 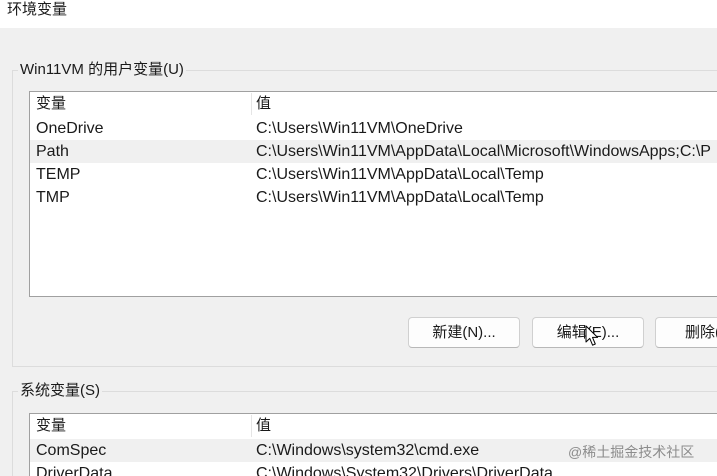 What do you see at coordinates (74, 470) in the screenshot?
I see `variable-name-cell: DriverData` at bounding box center [74, 470].